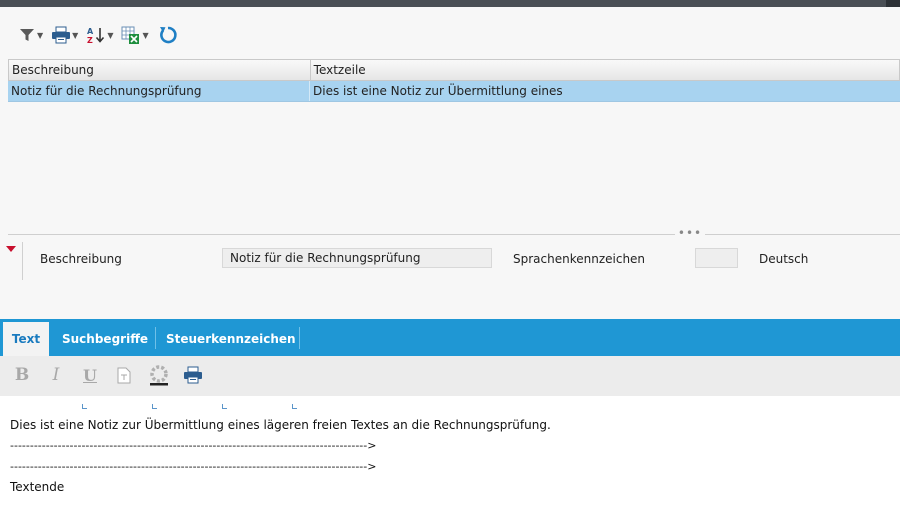 This screenshot has width=900, height=524. Describe the element at coordinates (105, 339) in the screenshot. I see `tab-suchbegriffe: Suchbegriffe` at that location.